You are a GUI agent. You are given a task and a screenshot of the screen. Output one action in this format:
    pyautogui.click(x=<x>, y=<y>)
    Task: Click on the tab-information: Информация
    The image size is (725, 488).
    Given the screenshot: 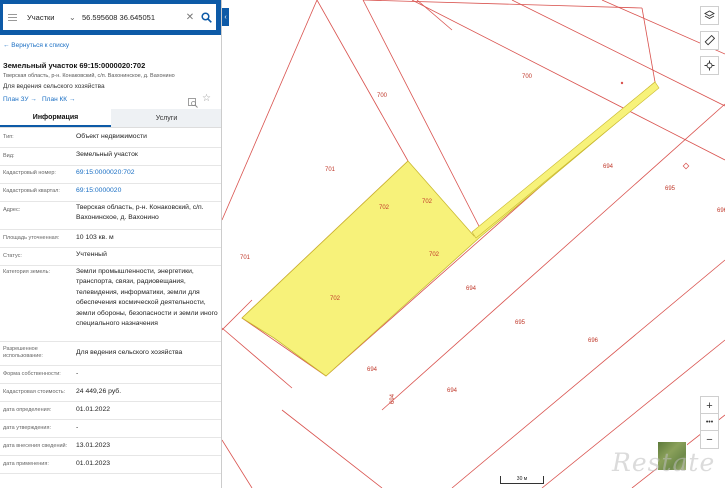 What is the action you would take?
    pyautogui.click(x=55, y=118)
    